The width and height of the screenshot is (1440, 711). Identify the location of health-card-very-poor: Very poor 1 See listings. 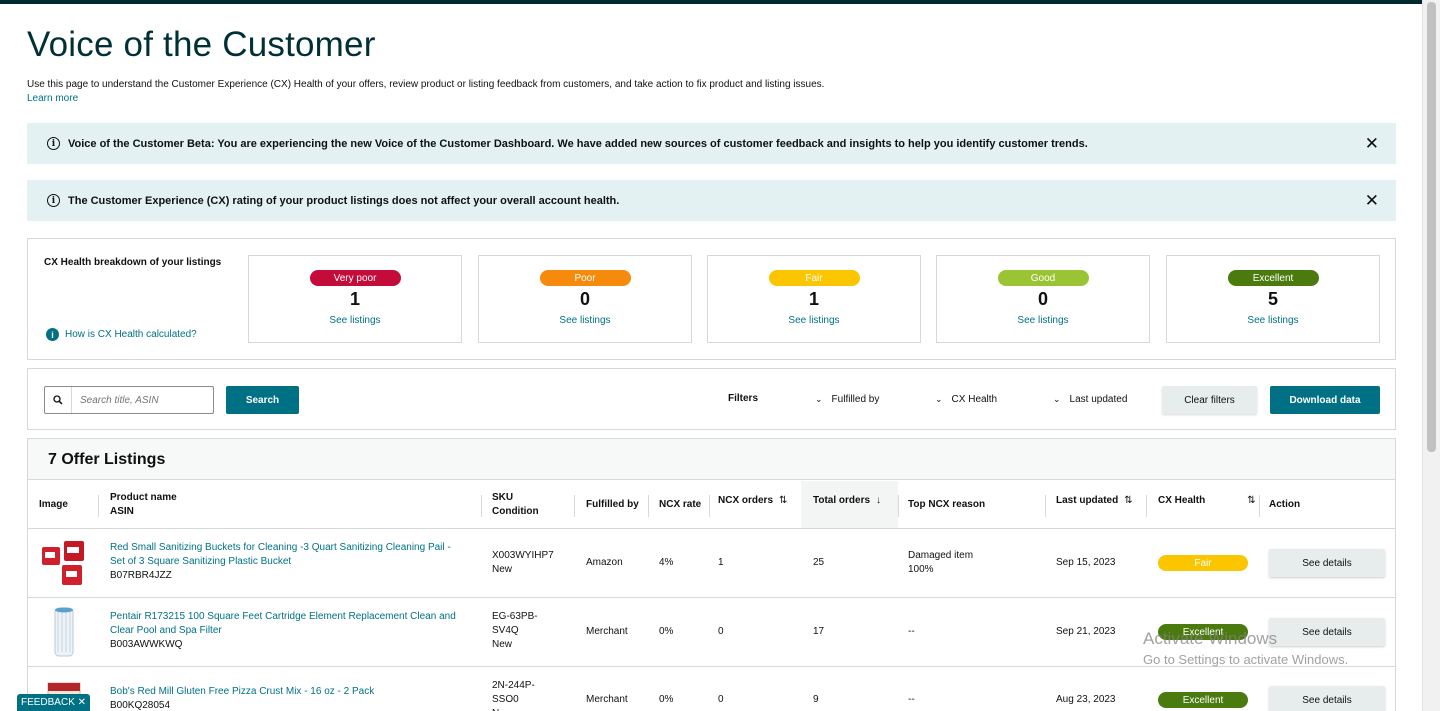
(355, 299).